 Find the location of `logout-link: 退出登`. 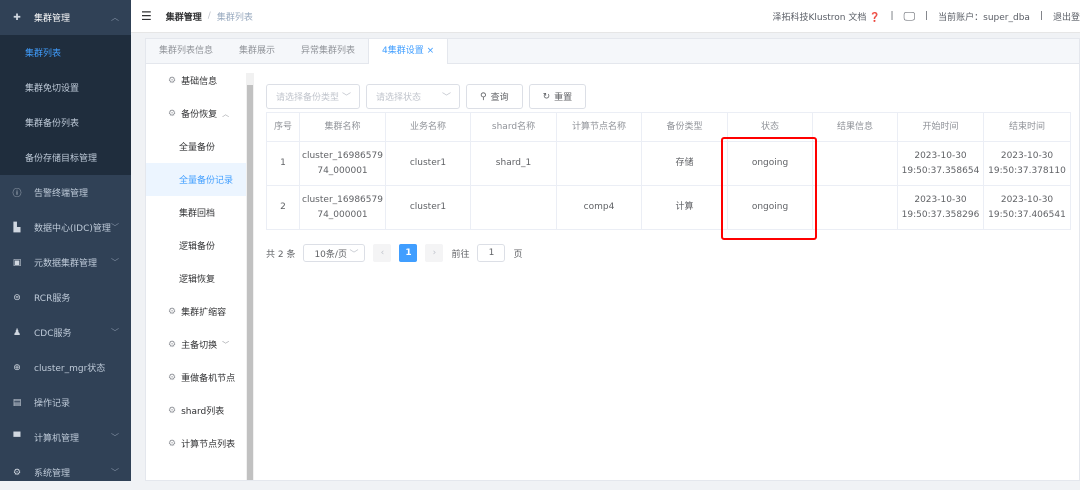

logout-link: 退出登 is located at coordinates (1066, 16).